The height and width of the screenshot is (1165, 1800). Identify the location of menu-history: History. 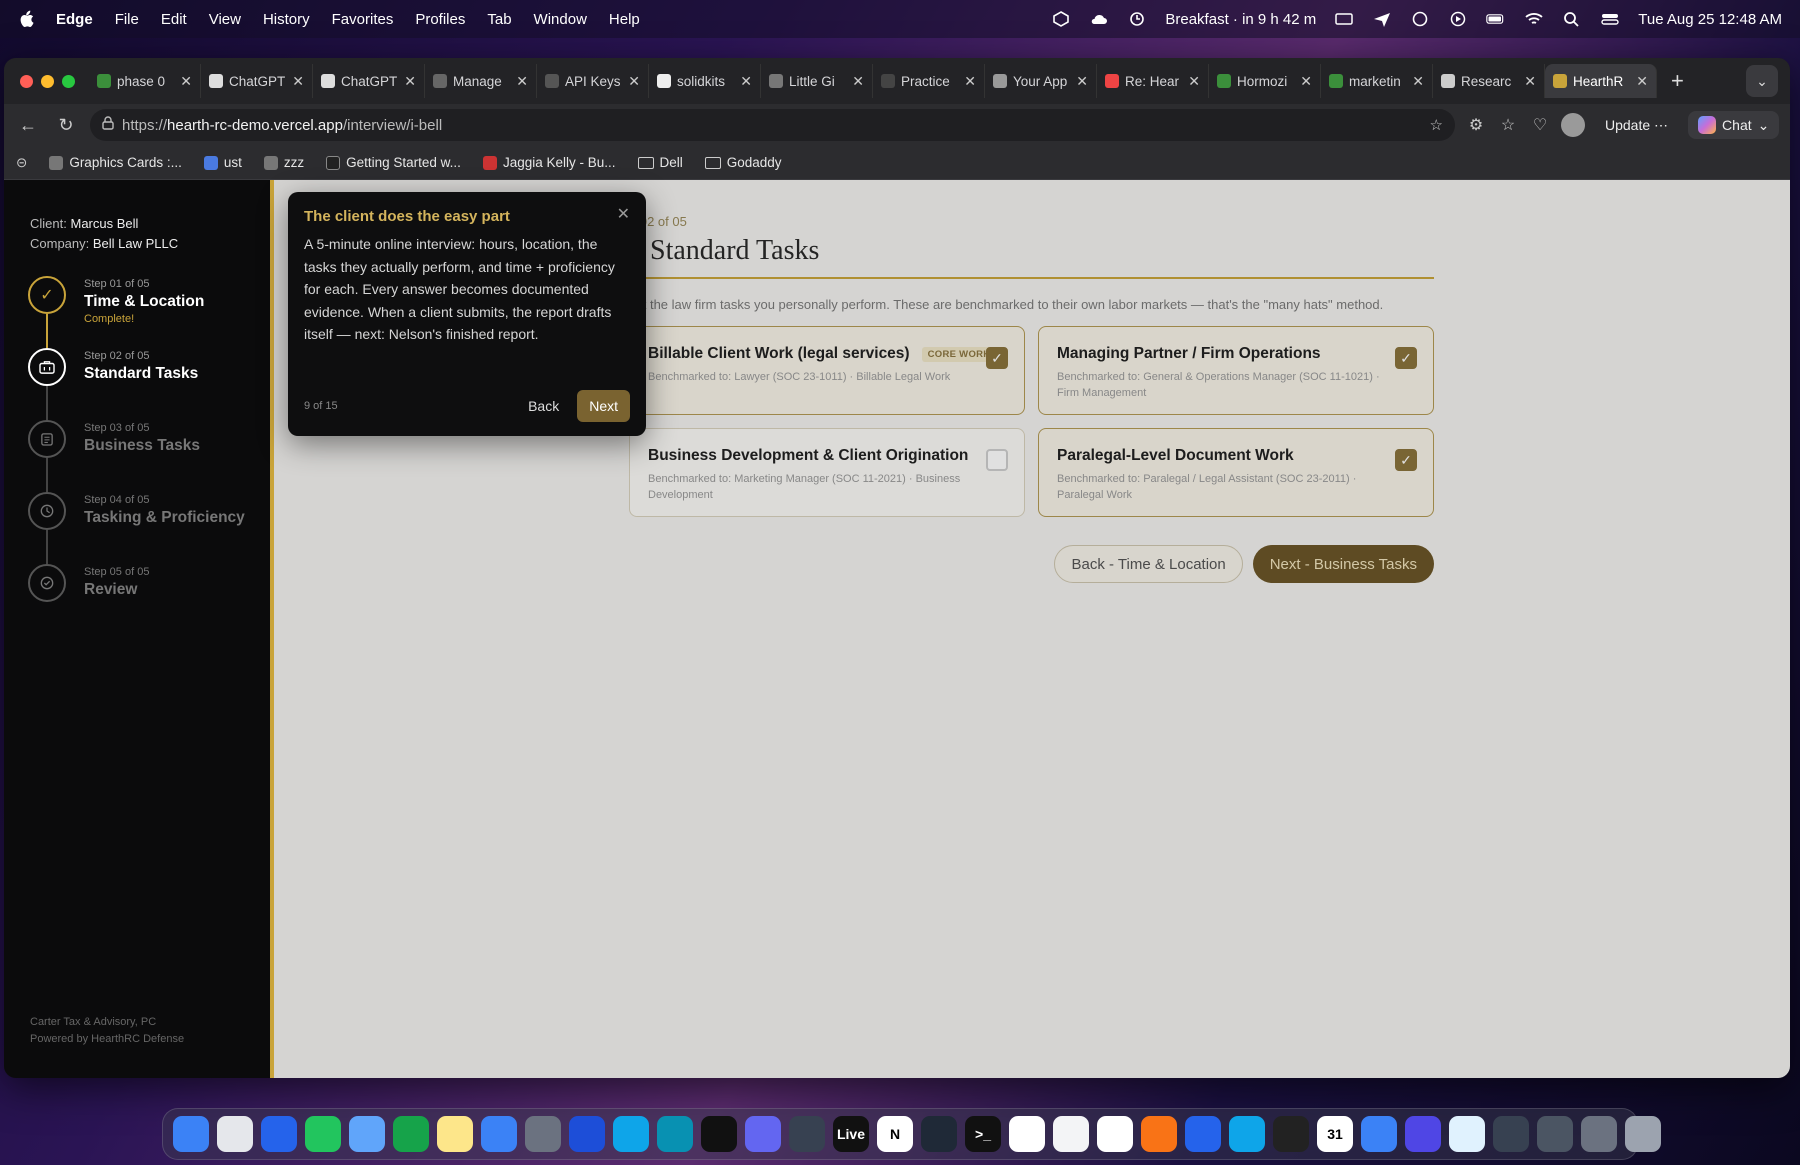
(286, 19).